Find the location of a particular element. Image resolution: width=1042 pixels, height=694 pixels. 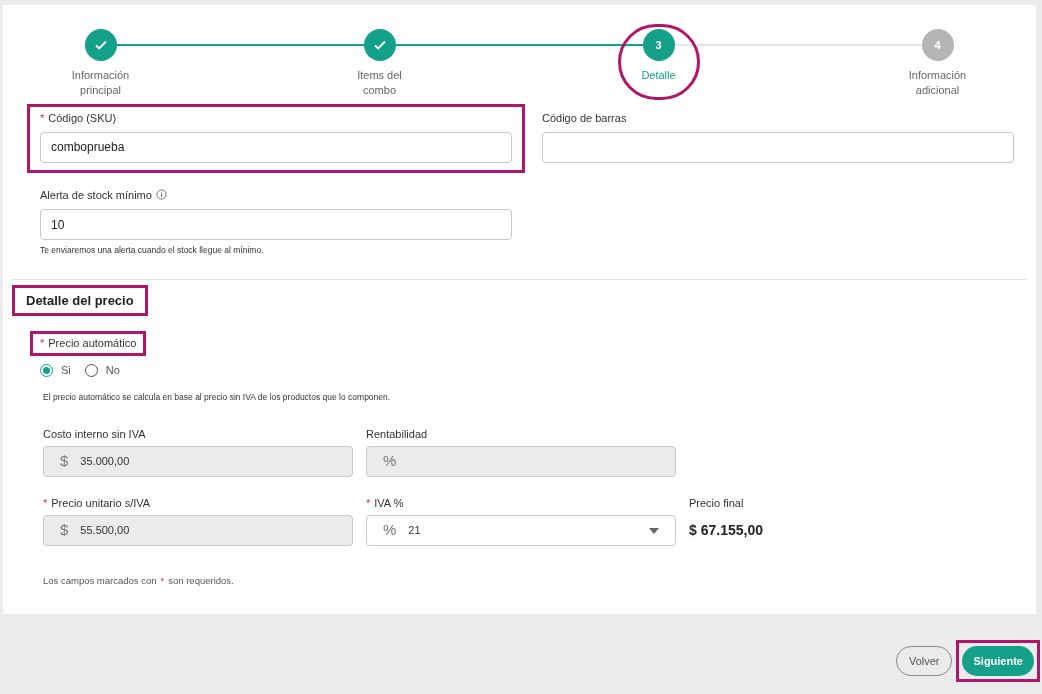

final-price: $ 67.155,00 is located at coordinates (726, 530).